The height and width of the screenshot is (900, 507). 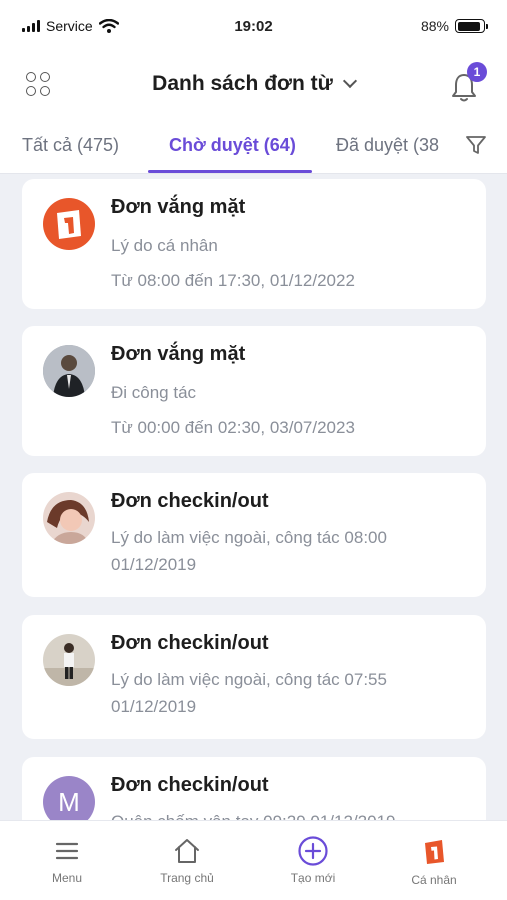 I want to click on wifi-icon, so click(x=108, y=26).